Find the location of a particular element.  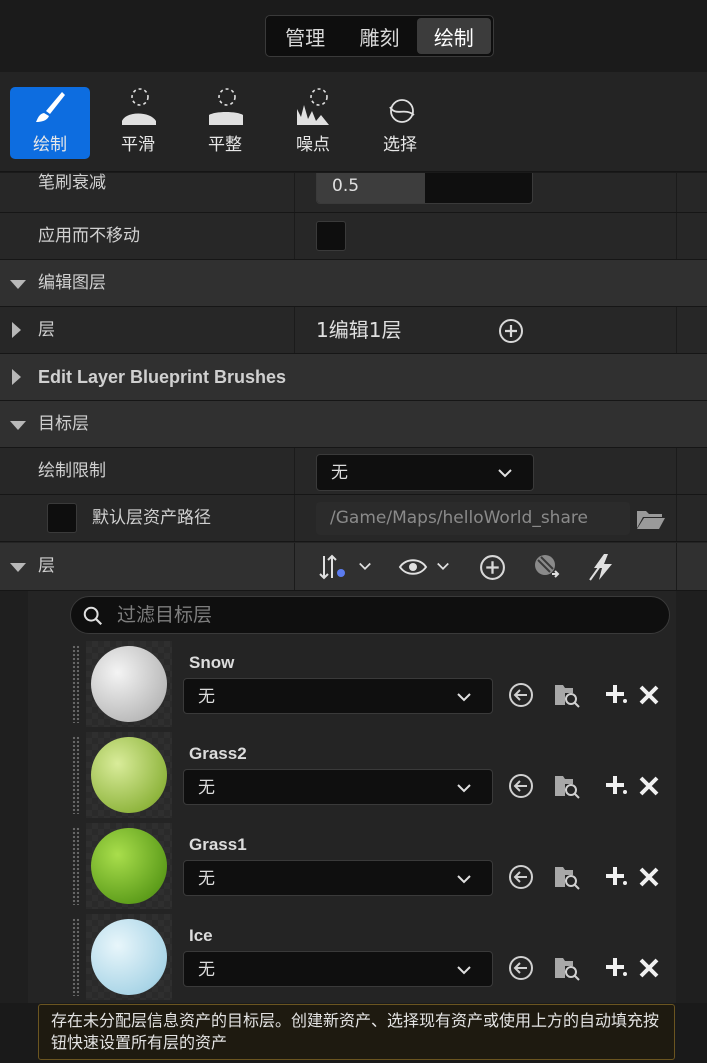

auto-fill-icon is located at coordinates (547, 567).